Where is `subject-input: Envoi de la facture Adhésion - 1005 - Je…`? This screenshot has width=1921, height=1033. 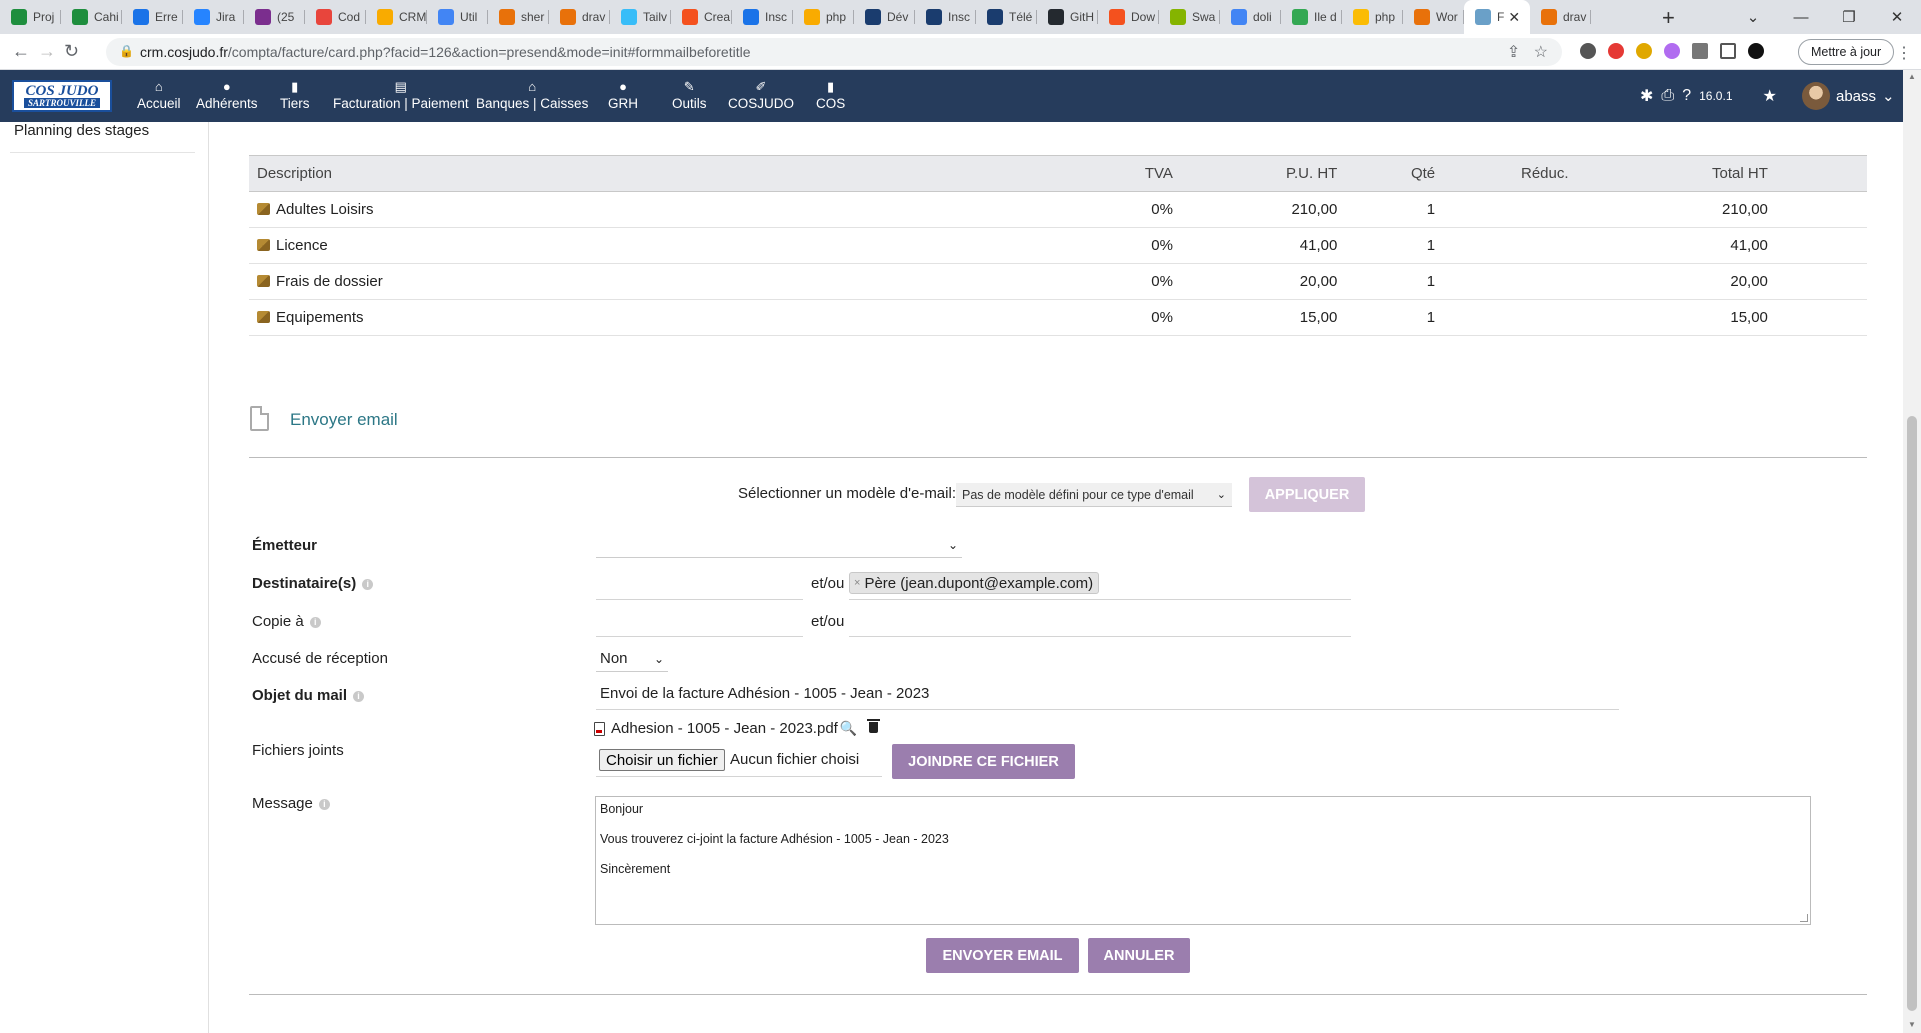 subject-input: Envoi de la facture Adhésion - 1005 - Je… is located at coordinates (764, 693).